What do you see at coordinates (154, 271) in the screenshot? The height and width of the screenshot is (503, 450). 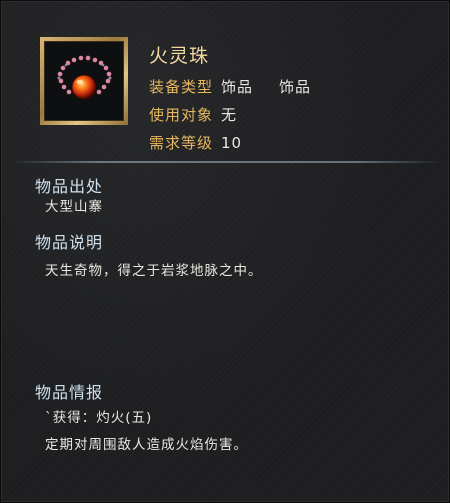 I see `section-description-text: 天生奇物，得之于岩浆地脉之中。` at bounding box center [154, 271].